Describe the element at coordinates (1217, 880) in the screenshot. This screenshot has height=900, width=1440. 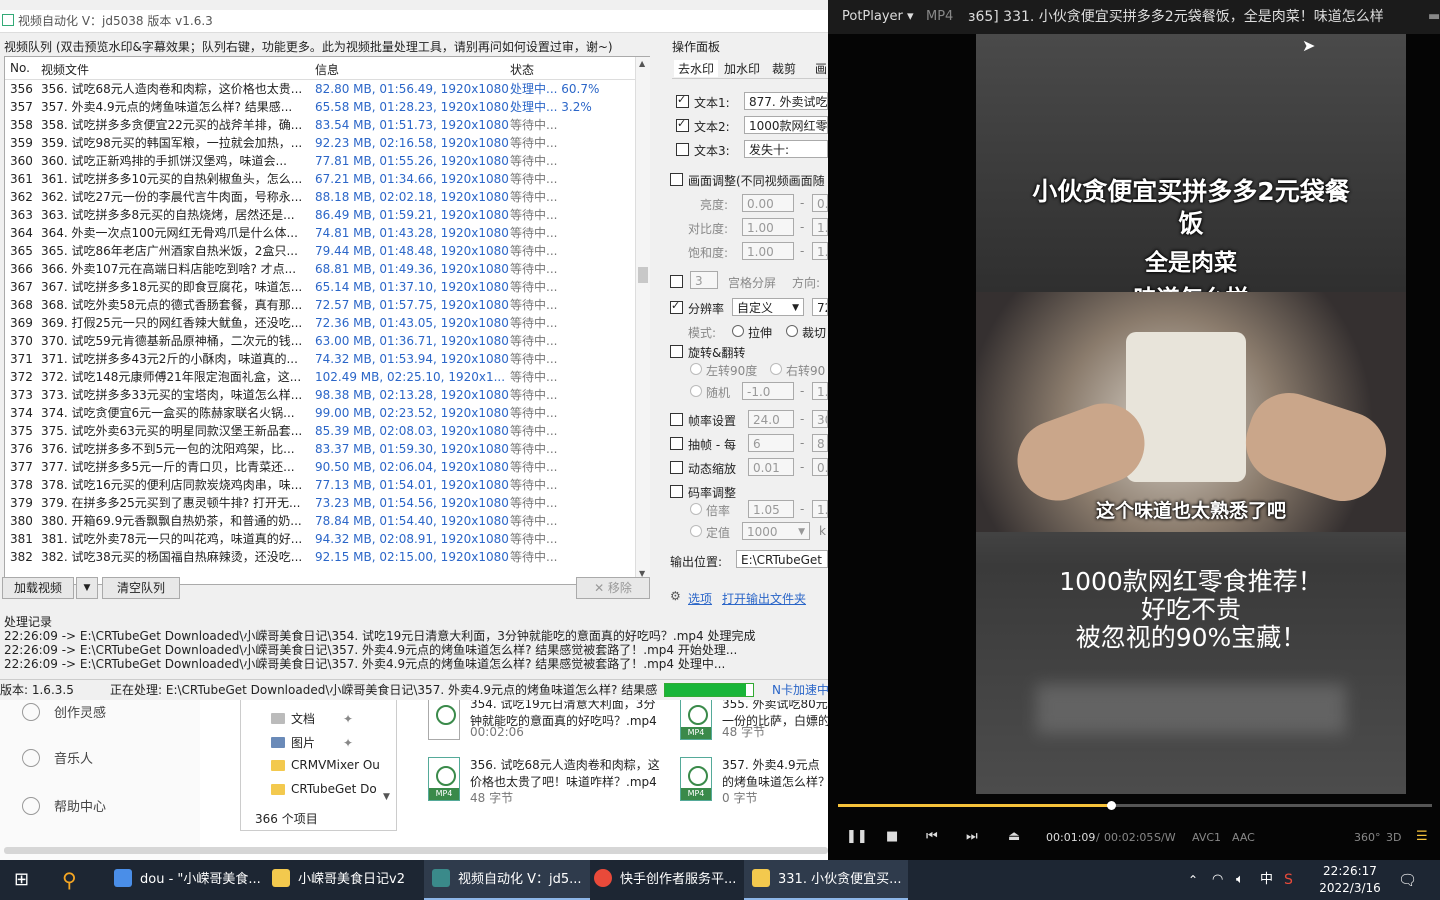
I see `network-icon: ◠` at that location.